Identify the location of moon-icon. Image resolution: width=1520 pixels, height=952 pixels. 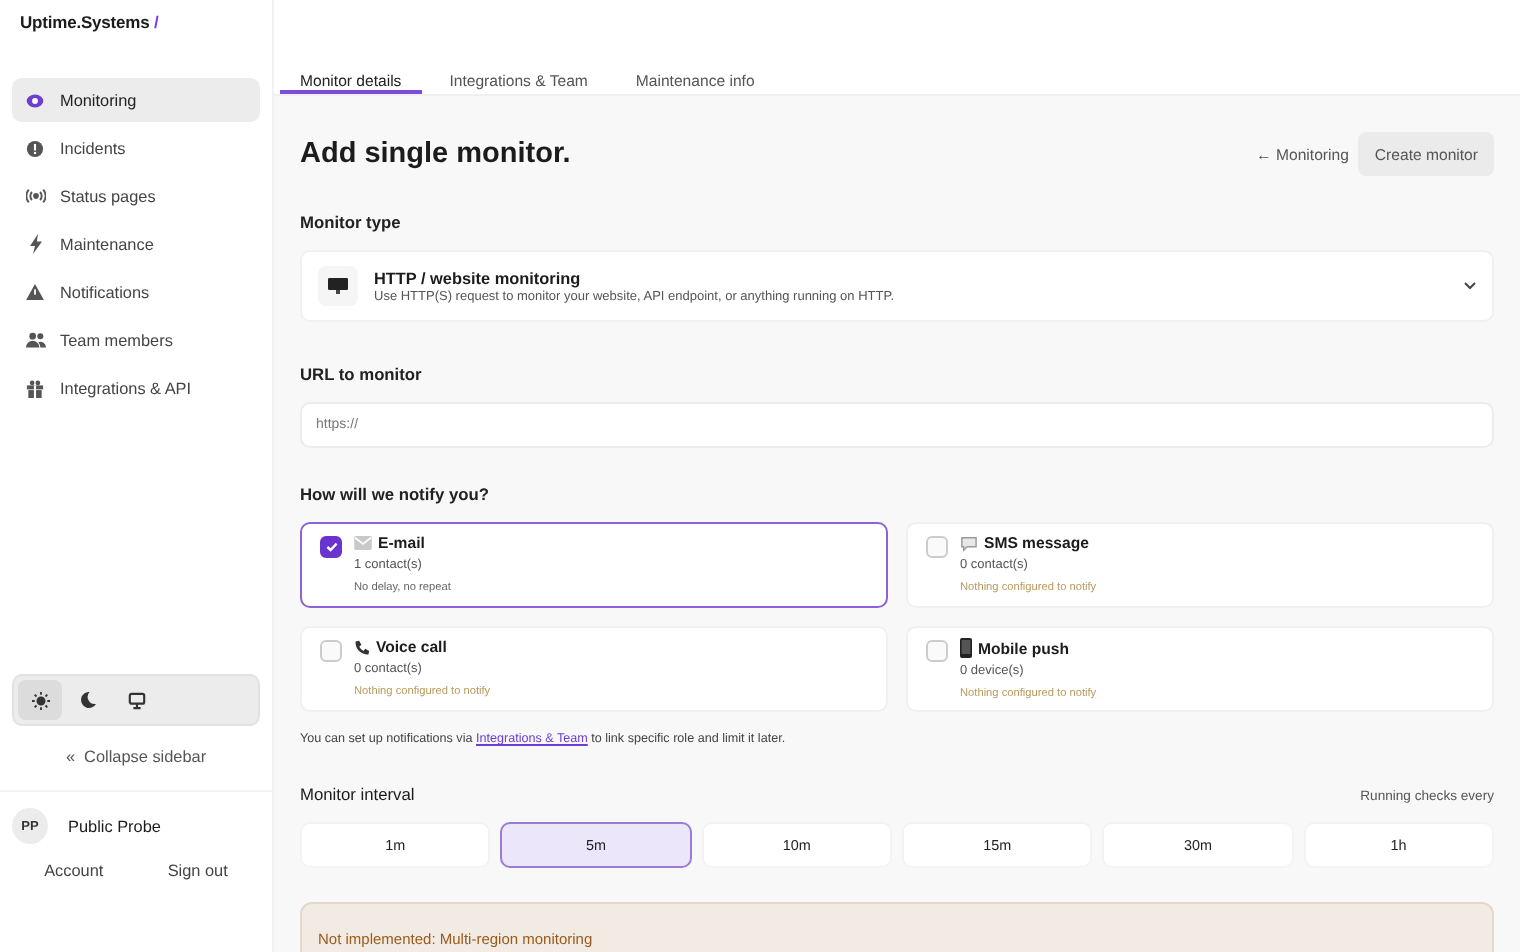
(88, 700).